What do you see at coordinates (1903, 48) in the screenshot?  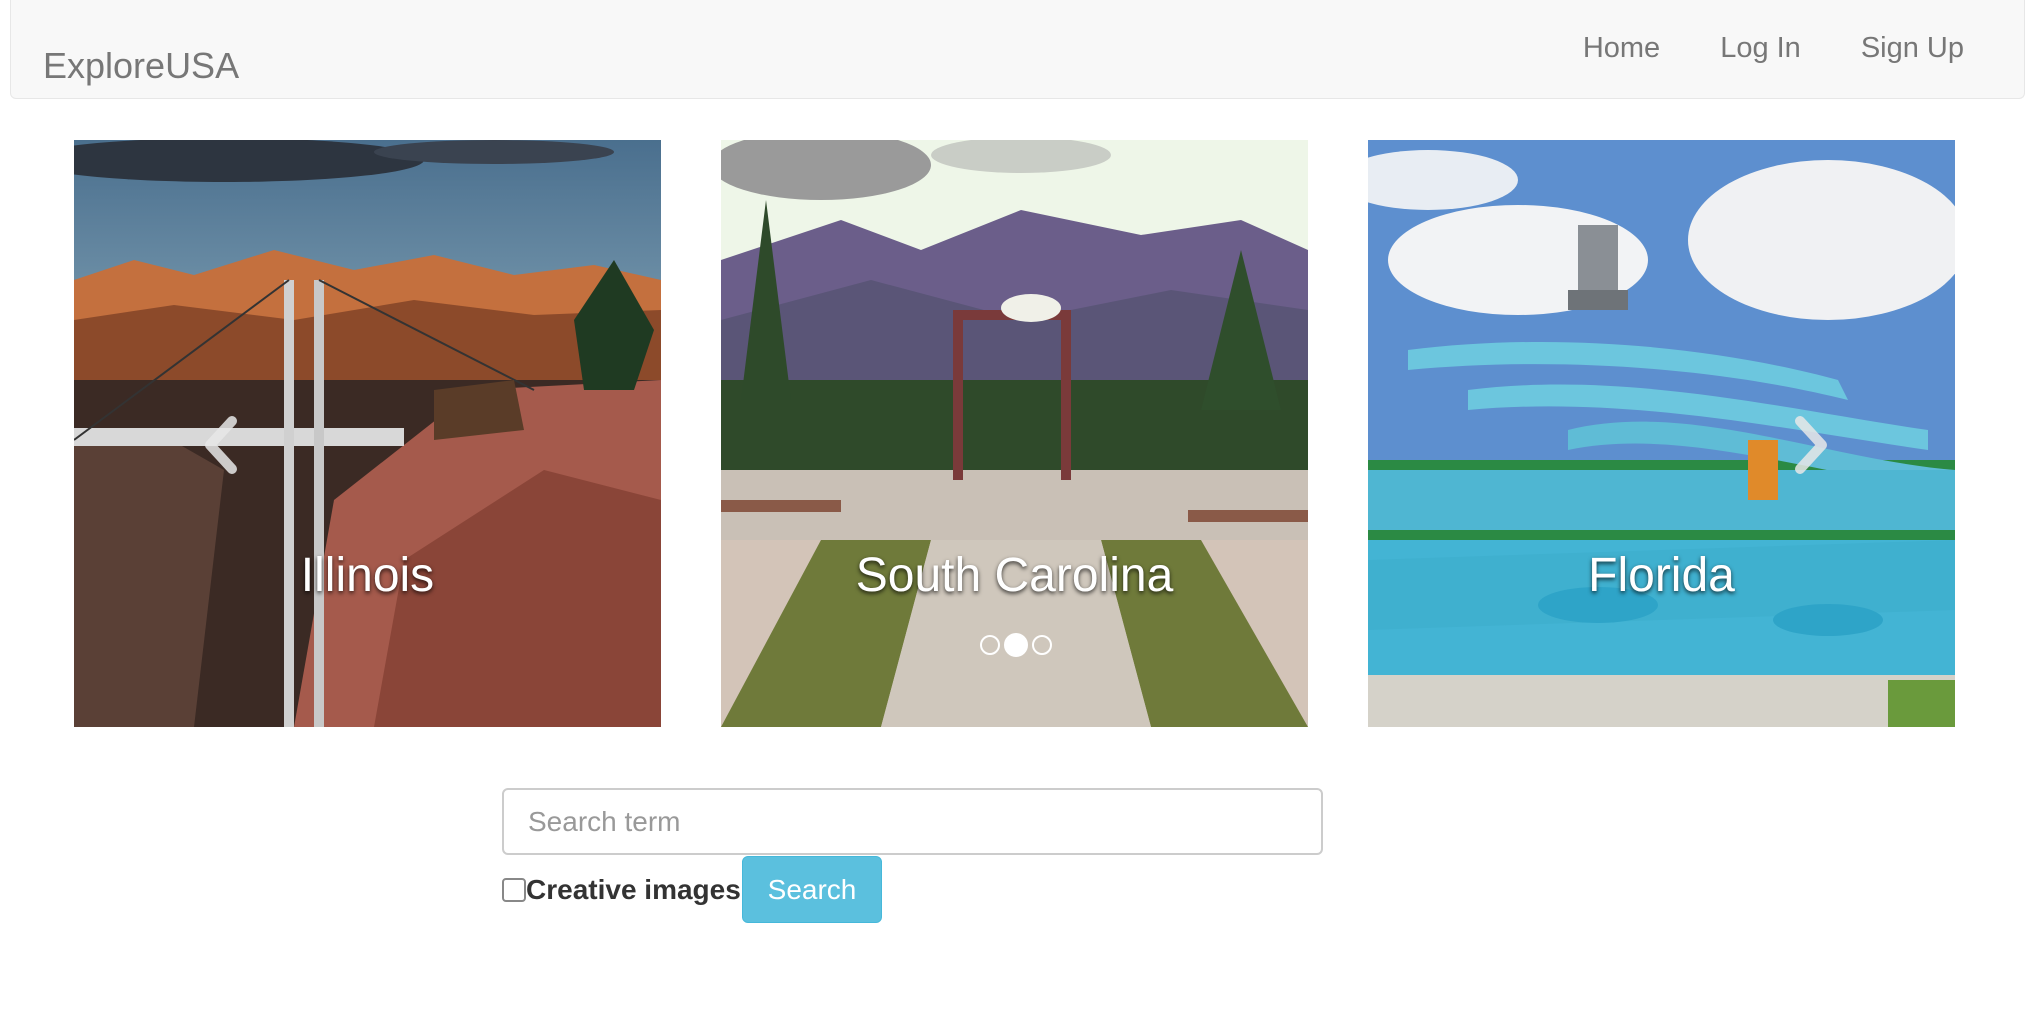 I see `nav-signup-link: Sign Up` at bounding box center [1903, 48].